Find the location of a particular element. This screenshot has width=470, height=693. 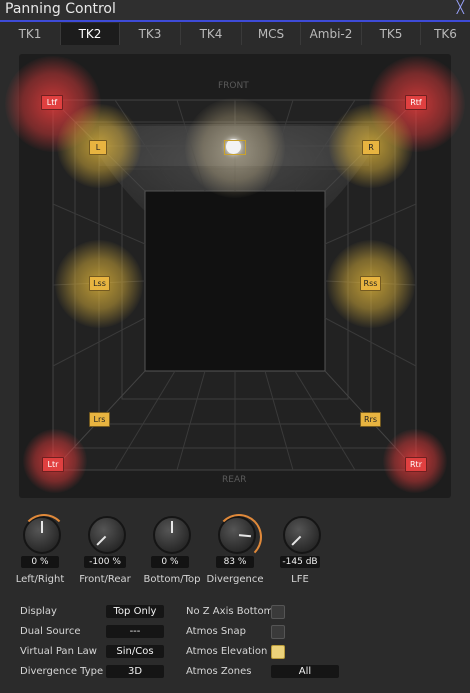

tab-mcs: MCS is located at coordinates (271, 34).